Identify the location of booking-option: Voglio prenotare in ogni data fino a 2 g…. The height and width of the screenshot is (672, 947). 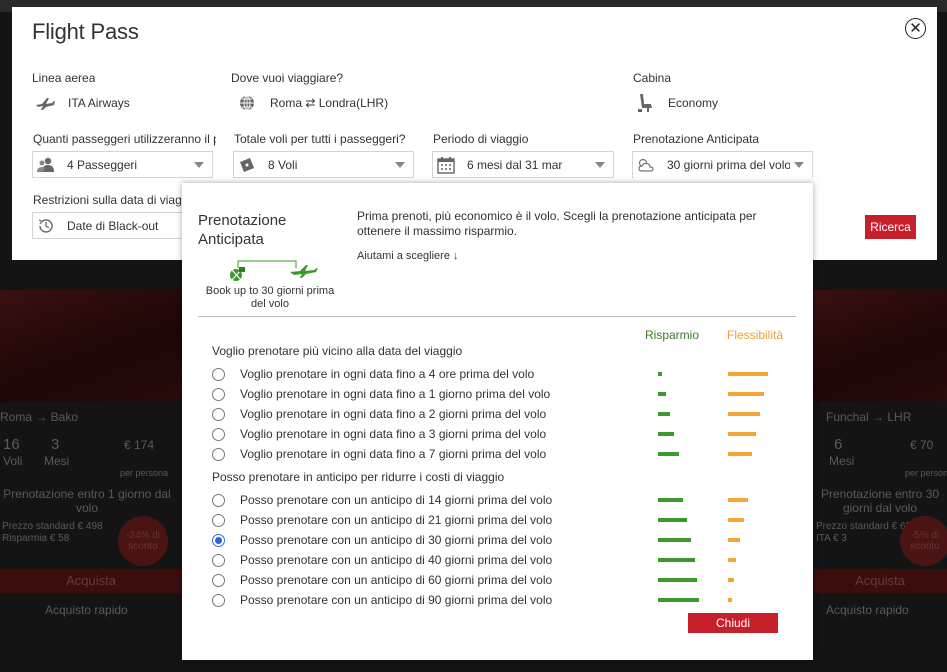
(502, 414).